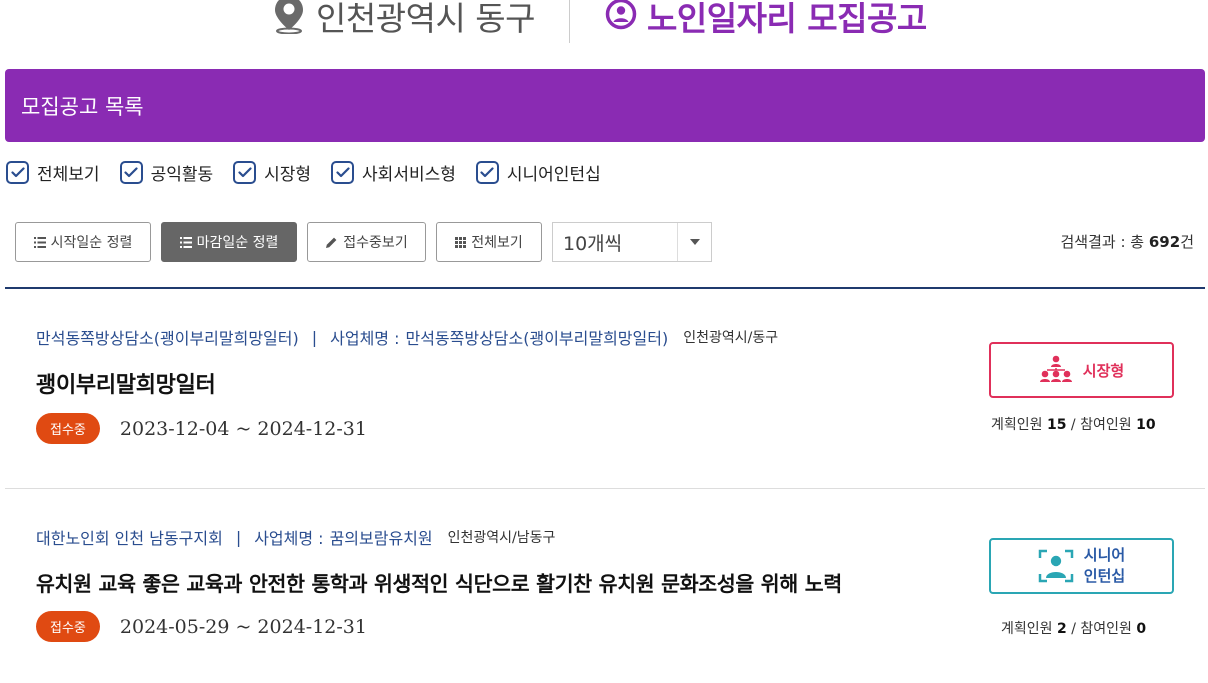 This screenshot has height=683, width=1208. What do you see at coordinates (1104, 566) in the screenshot?
I see `type-label: 시니어 인턴십` at bounding box center [1104, 566].